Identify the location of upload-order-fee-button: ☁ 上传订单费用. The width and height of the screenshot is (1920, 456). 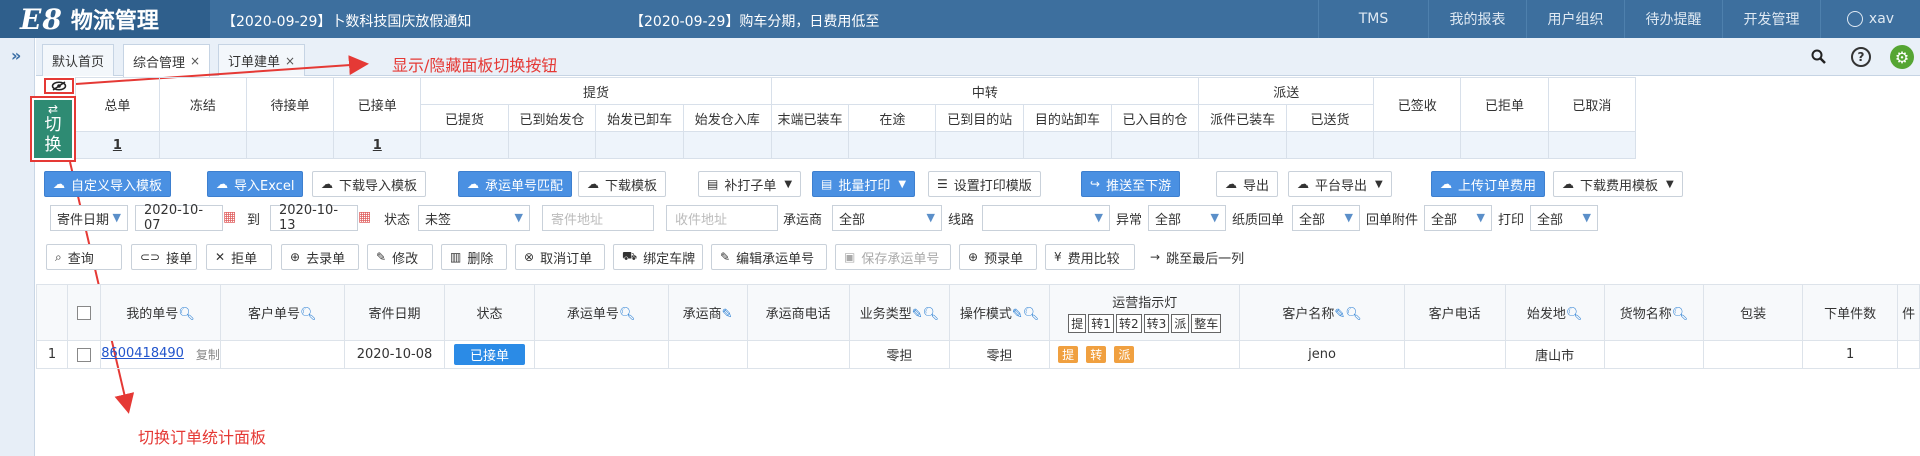
(1488, 184).